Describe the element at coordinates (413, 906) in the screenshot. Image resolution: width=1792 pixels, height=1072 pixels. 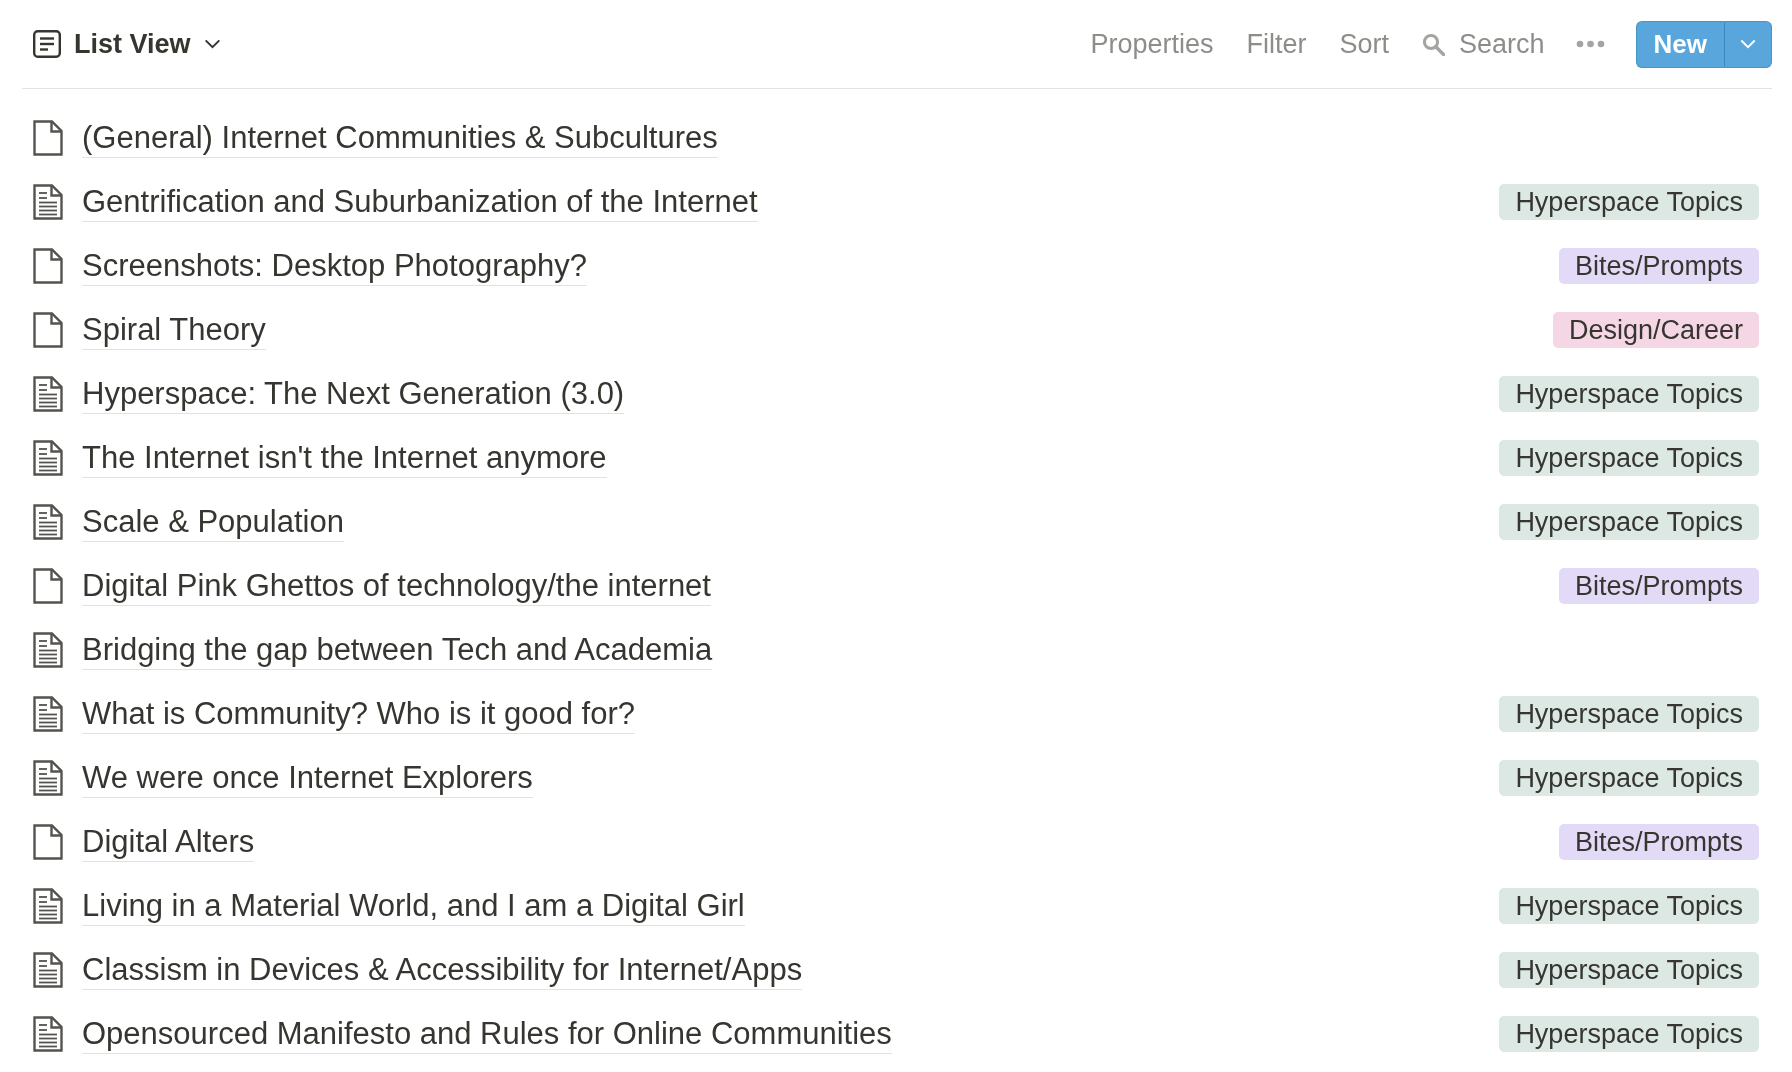
I see `page-title-link: Living in a Material World, and I am a Digital Girl` at that location.